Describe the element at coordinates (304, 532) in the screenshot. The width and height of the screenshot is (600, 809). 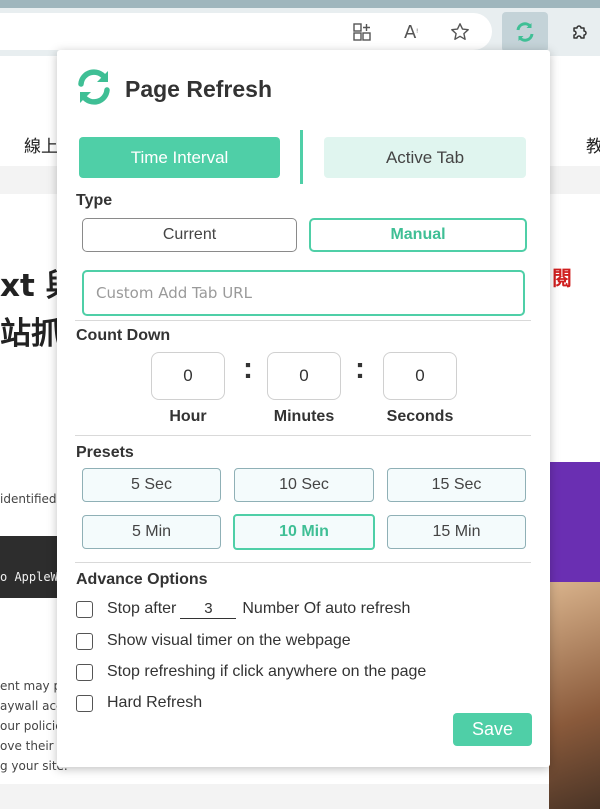
I see `preset-10-min: 10 Min` at that location.